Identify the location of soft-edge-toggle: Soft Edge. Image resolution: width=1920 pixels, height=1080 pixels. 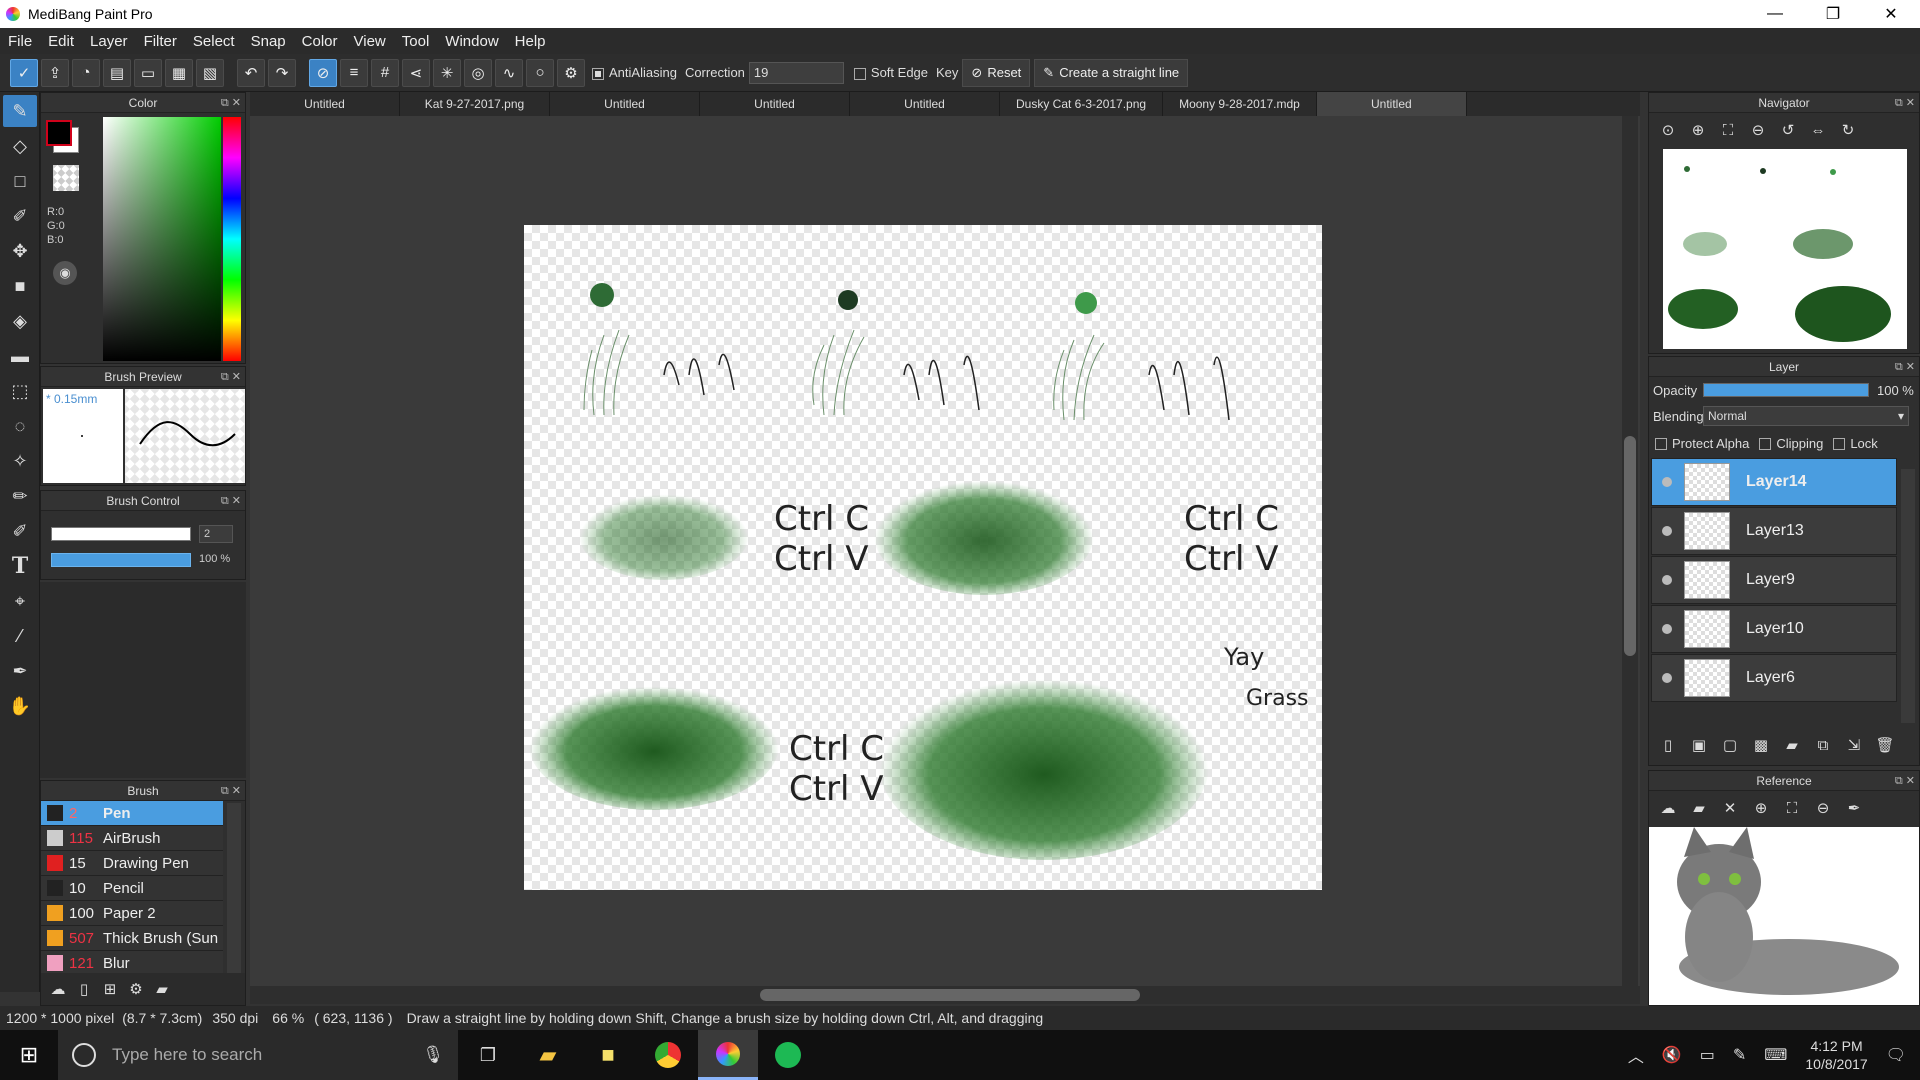
(890, 72).